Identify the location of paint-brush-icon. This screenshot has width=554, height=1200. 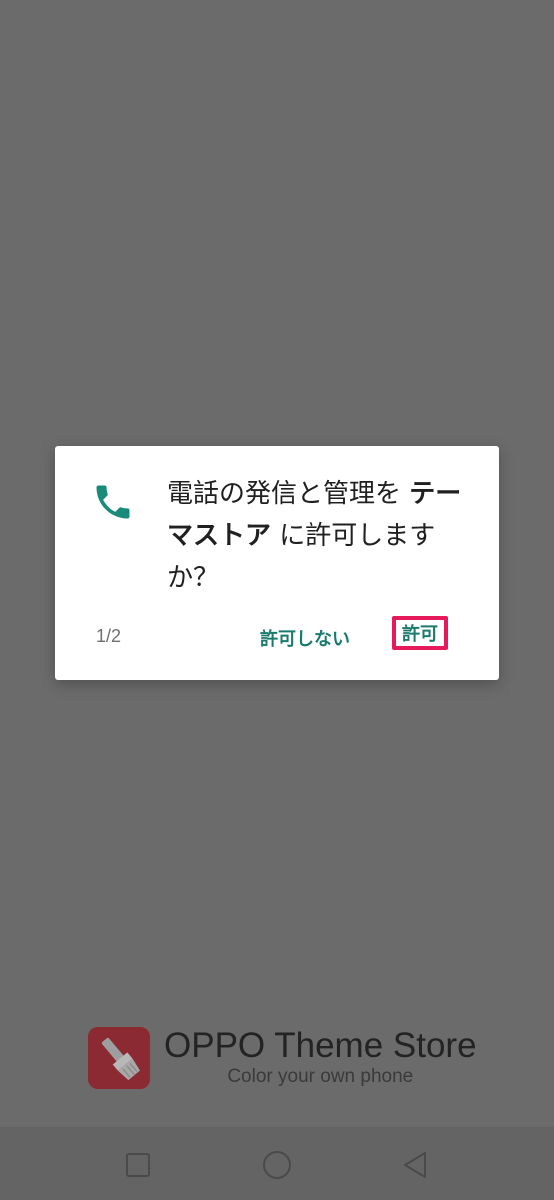
(119, 1058).